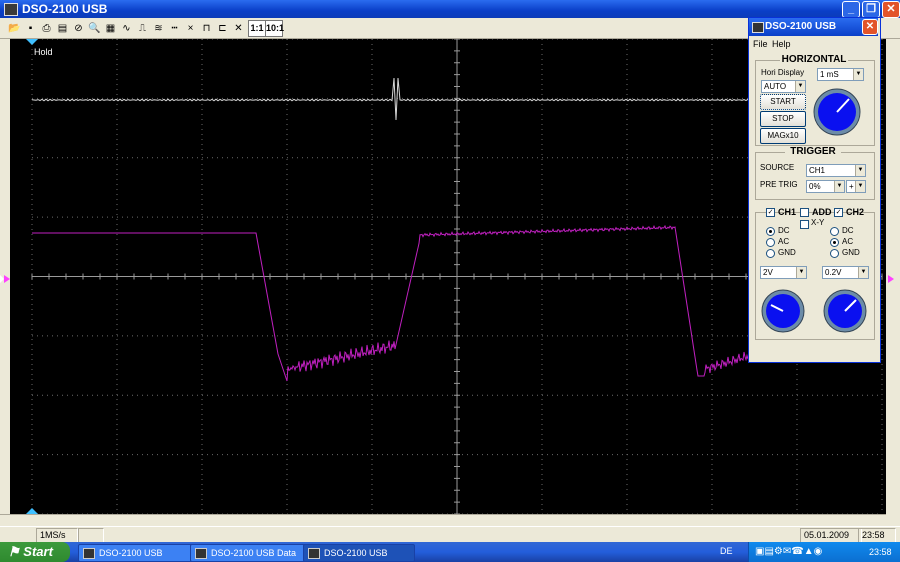 This screenshot has width=900, height=562. Describe the element at coordinates (783, 119) in the screenshot. I see `stop-acquisition-button: STOP` at that location.